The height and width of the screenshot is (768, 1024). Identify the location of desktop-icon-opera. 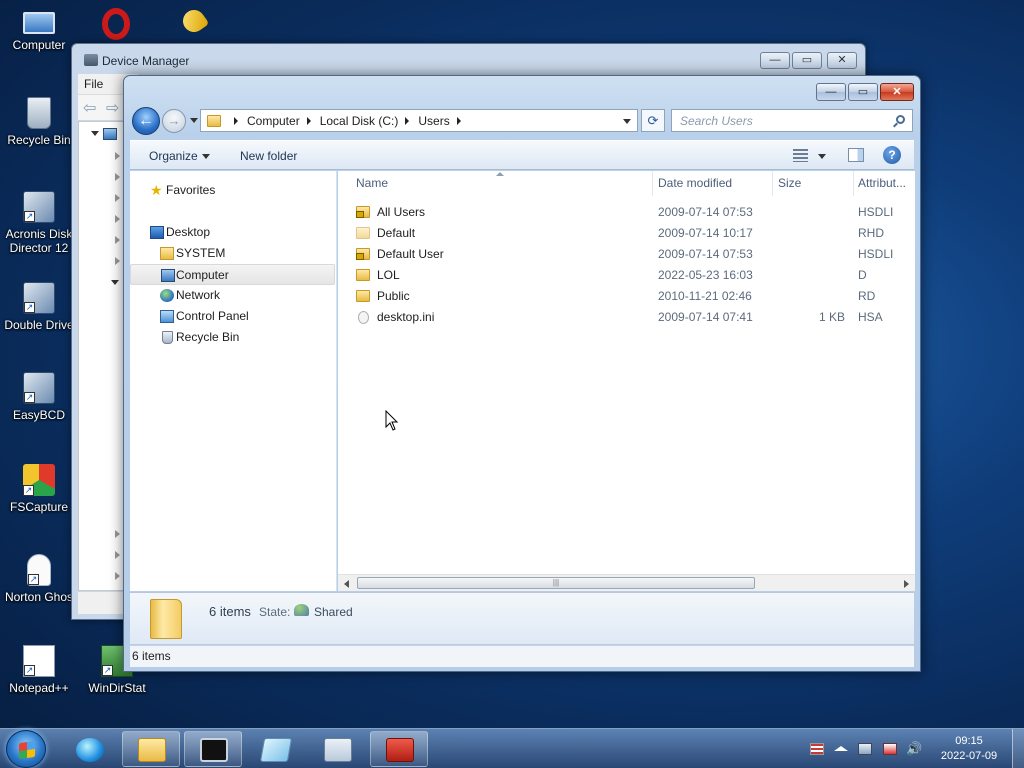
(116, 26).